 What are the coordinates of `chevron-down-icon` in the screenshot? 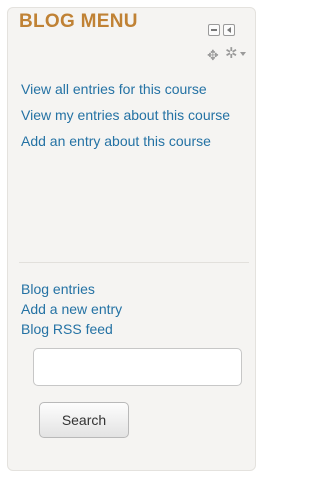 It's located at (243, 54).